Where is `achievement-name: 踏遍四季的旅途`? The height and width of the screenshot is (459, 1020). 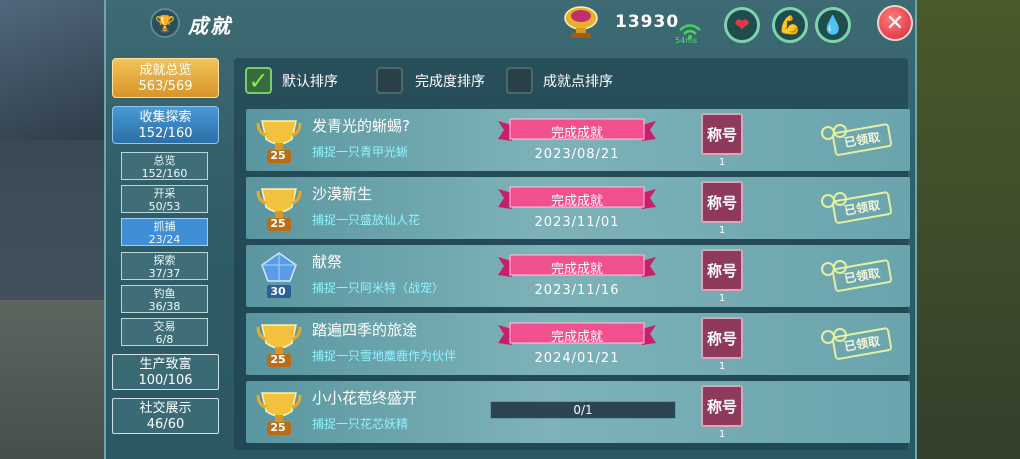
achievement-name: 踏遍四季的旅途 is located at coordinates (365, 330).